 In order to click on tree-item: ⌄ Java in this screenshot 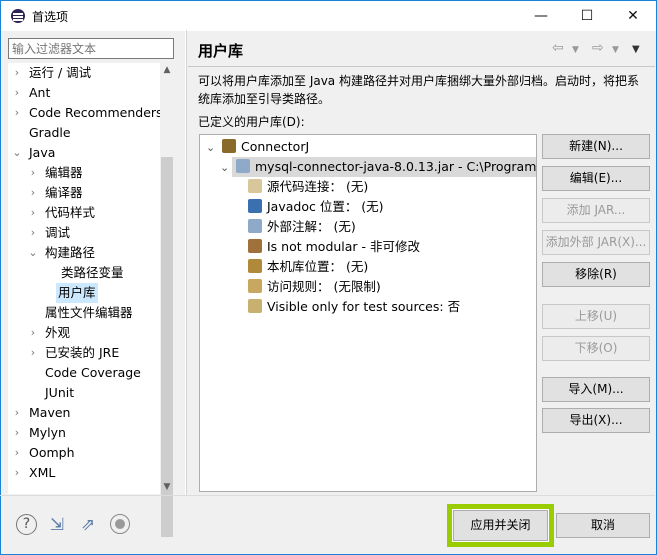, I will do `click(31, 153)`.